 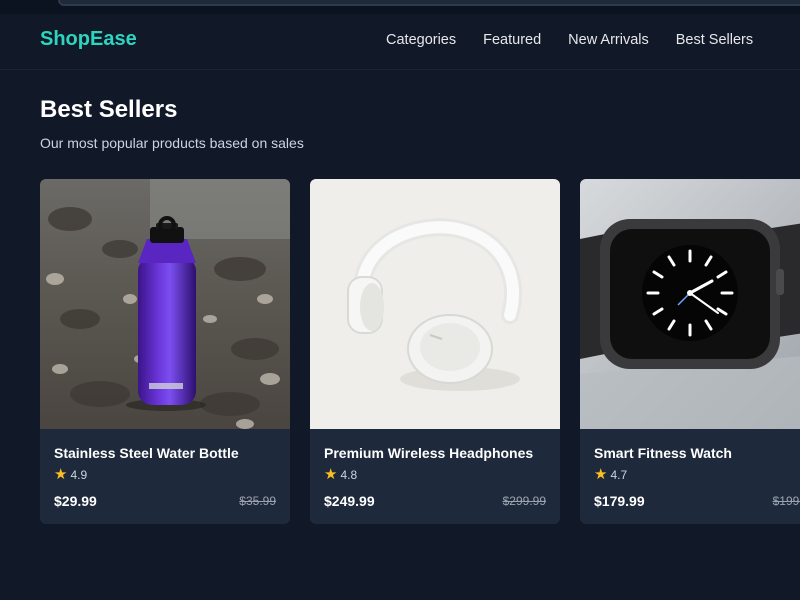 I want to click on product-rating: ★ 4.8, so click(x=341, y=474).